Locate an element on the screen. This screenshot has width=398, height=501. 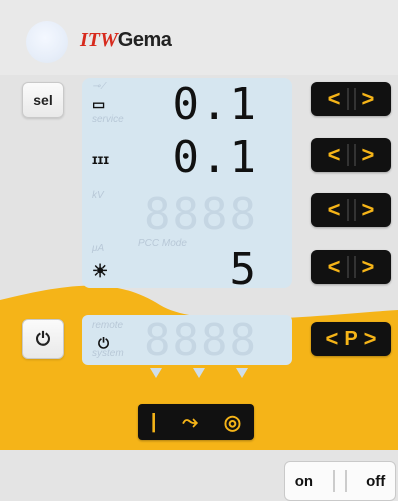
row1-icon: ▭ is located at coordinates (99, 104).